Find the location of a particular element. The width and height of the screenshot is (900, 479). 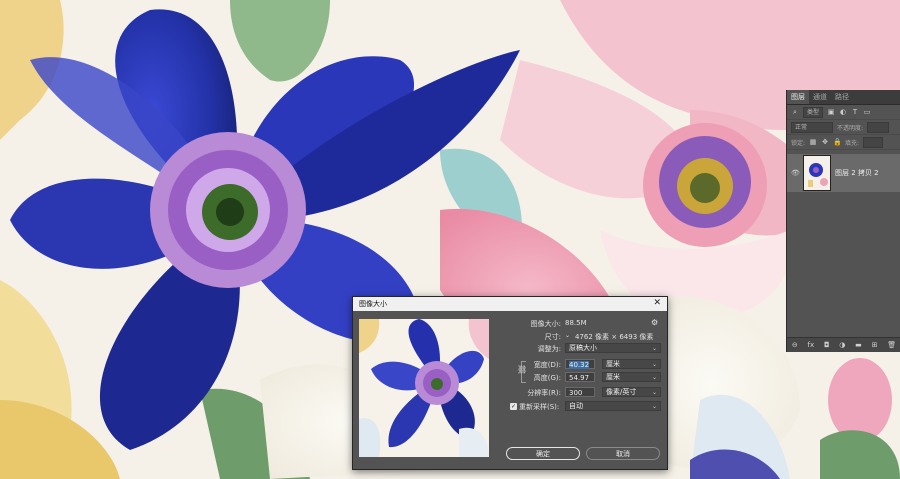

image-filter-icon: ▣ is located at coordinates (831, 112).